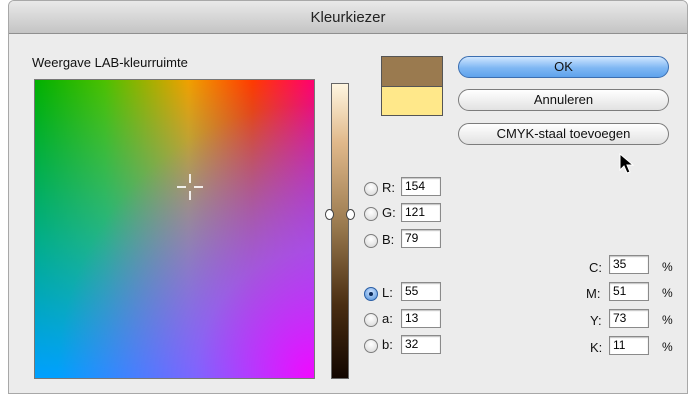 Image resolution: width=696 pixels, height=394 pixels. Describe the element at coordinates (629, 264) in the screenshot. I see `field-c: 35` at that location.